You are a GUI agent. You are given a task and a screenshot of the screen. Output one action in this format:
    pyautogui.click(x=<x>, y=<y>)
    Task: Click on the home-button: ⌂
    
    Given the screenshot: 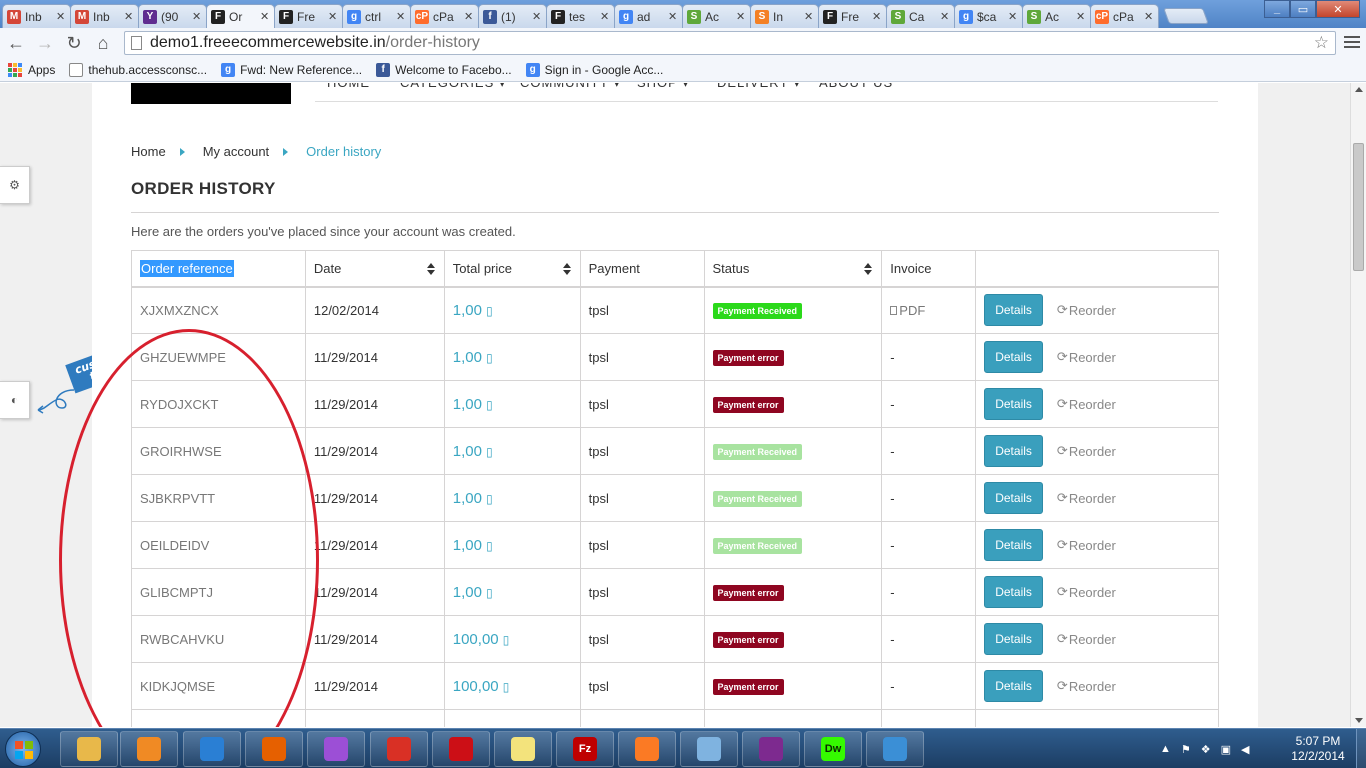 What is the action you would take?
    pyautogui.click(x=103, y=43)
    